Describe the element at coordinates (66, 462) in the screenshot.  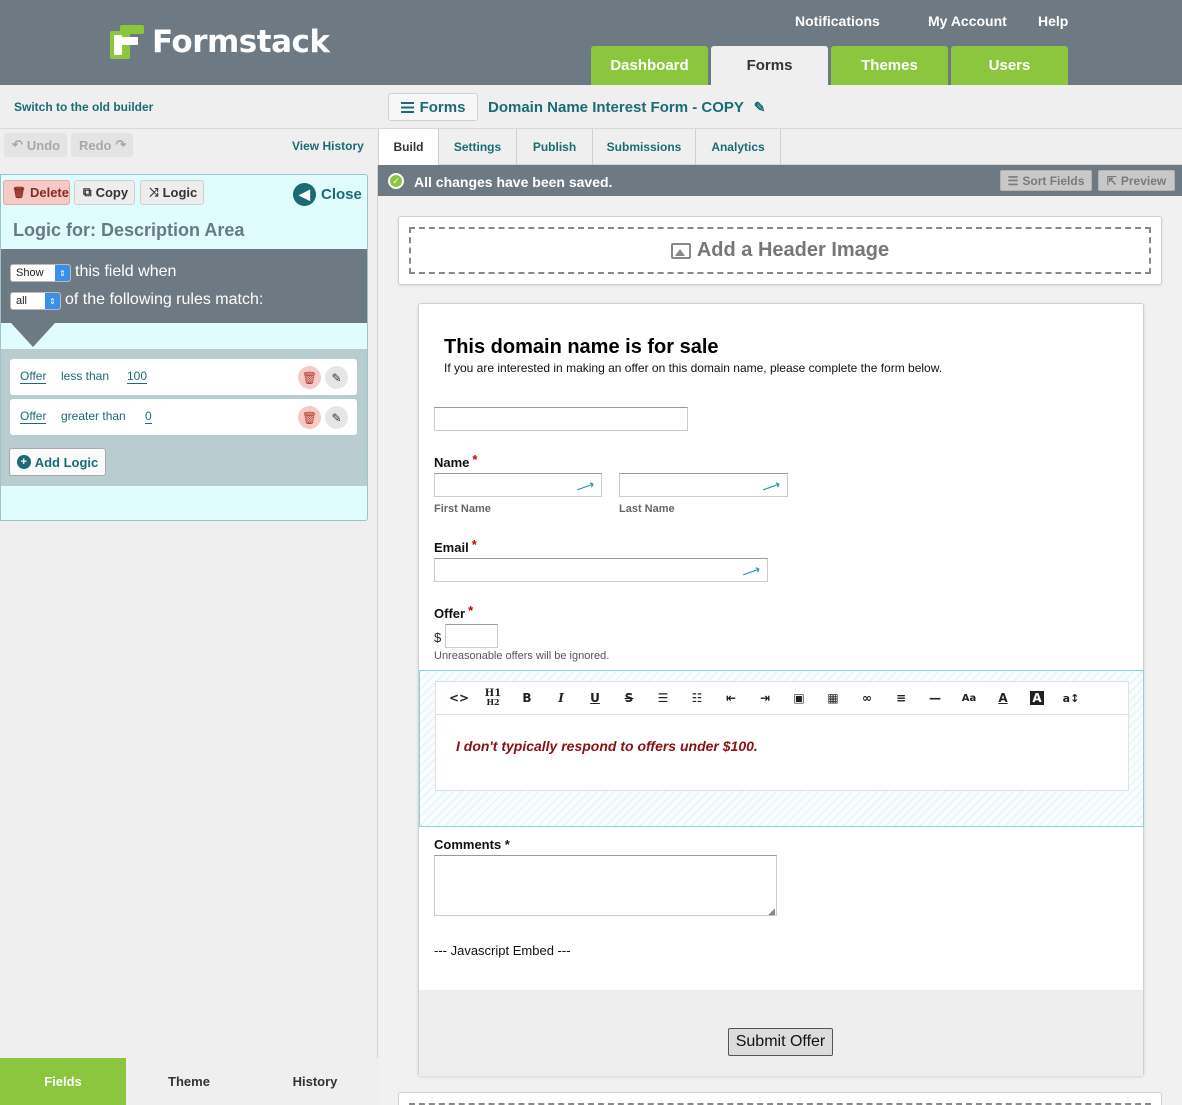
I see `add-logic-label: Add Logic` at that location.